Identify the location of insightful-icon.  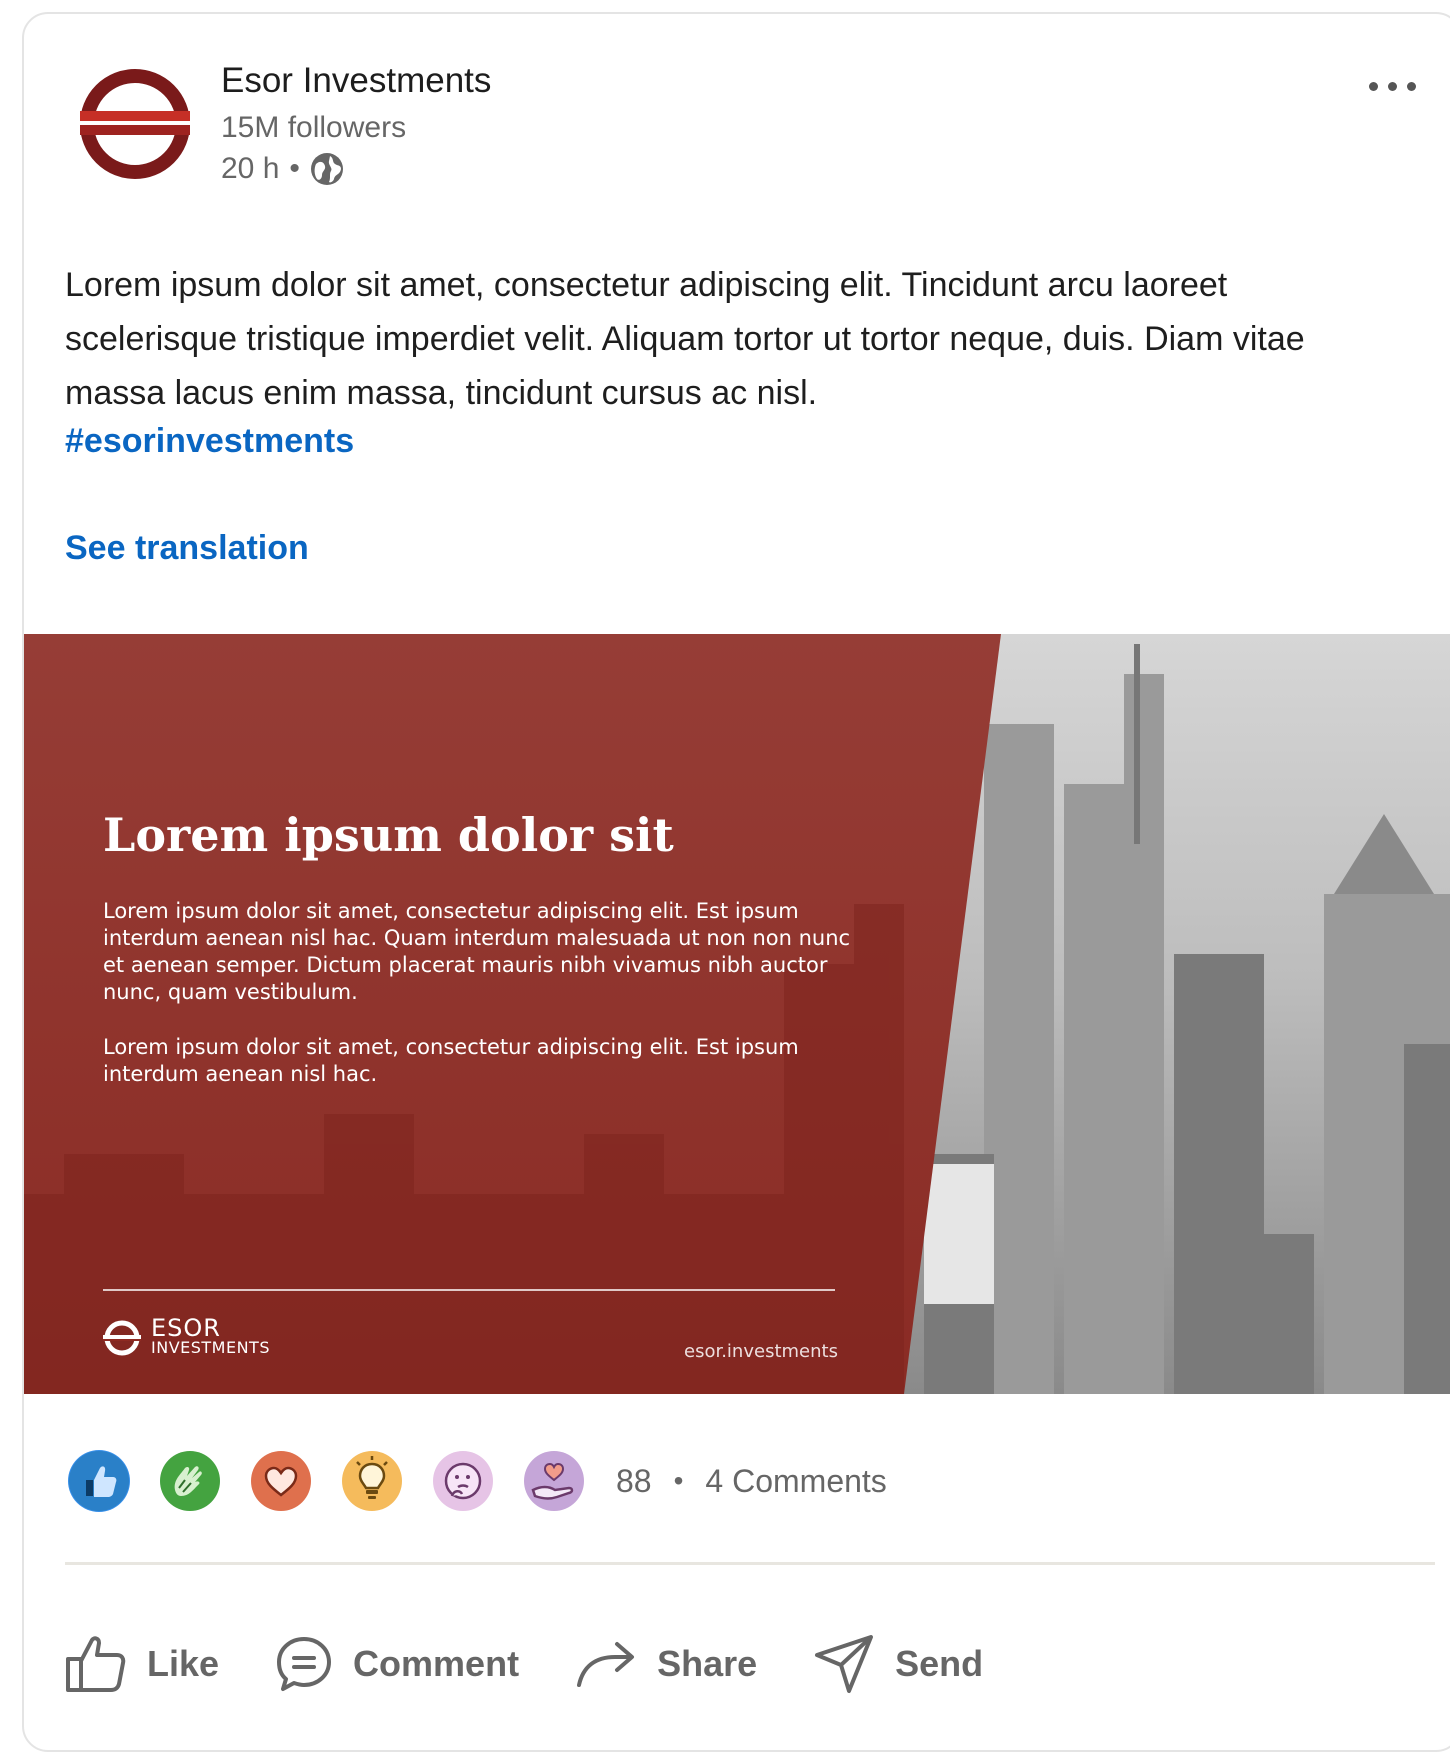
(372, 1481).